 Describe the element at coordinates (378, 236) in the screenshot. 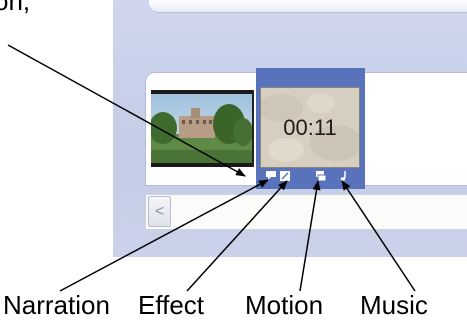

I see `pointer-music` at that location.